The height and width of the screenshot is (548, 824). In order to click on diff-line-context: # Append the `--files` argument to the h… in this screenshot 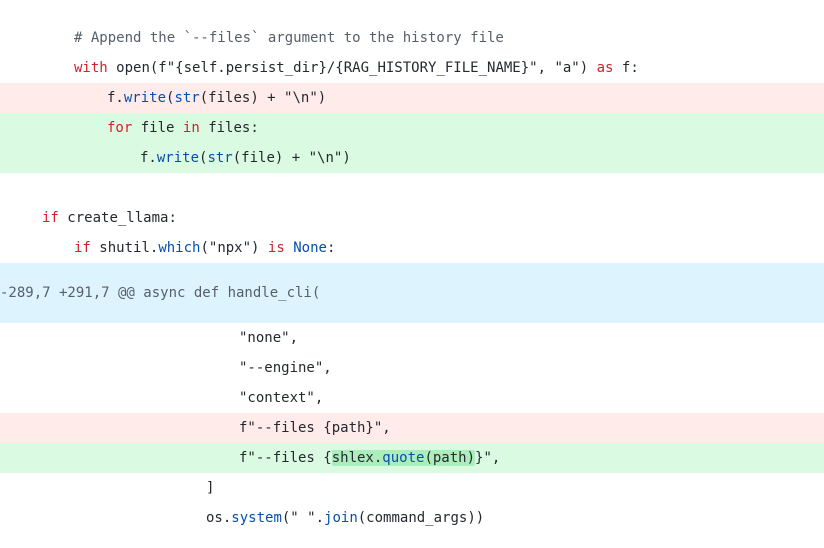, I will do `click(412, 38)`.